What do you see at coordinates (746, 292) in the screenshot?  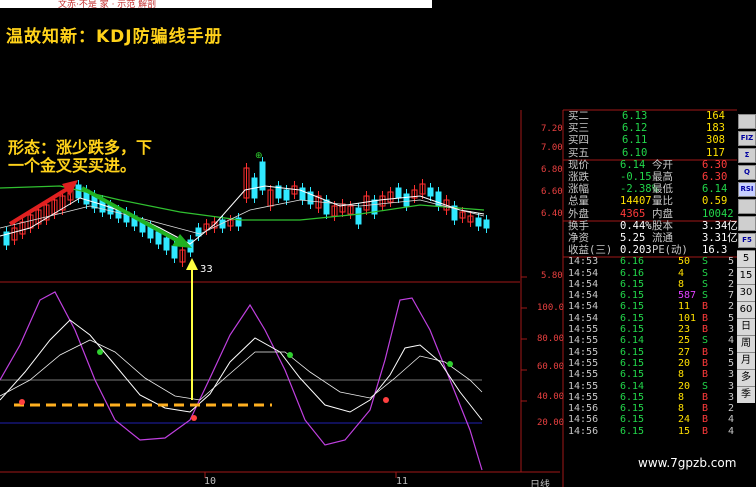 I see `period-button: 30` at bounding box center [746, 292].